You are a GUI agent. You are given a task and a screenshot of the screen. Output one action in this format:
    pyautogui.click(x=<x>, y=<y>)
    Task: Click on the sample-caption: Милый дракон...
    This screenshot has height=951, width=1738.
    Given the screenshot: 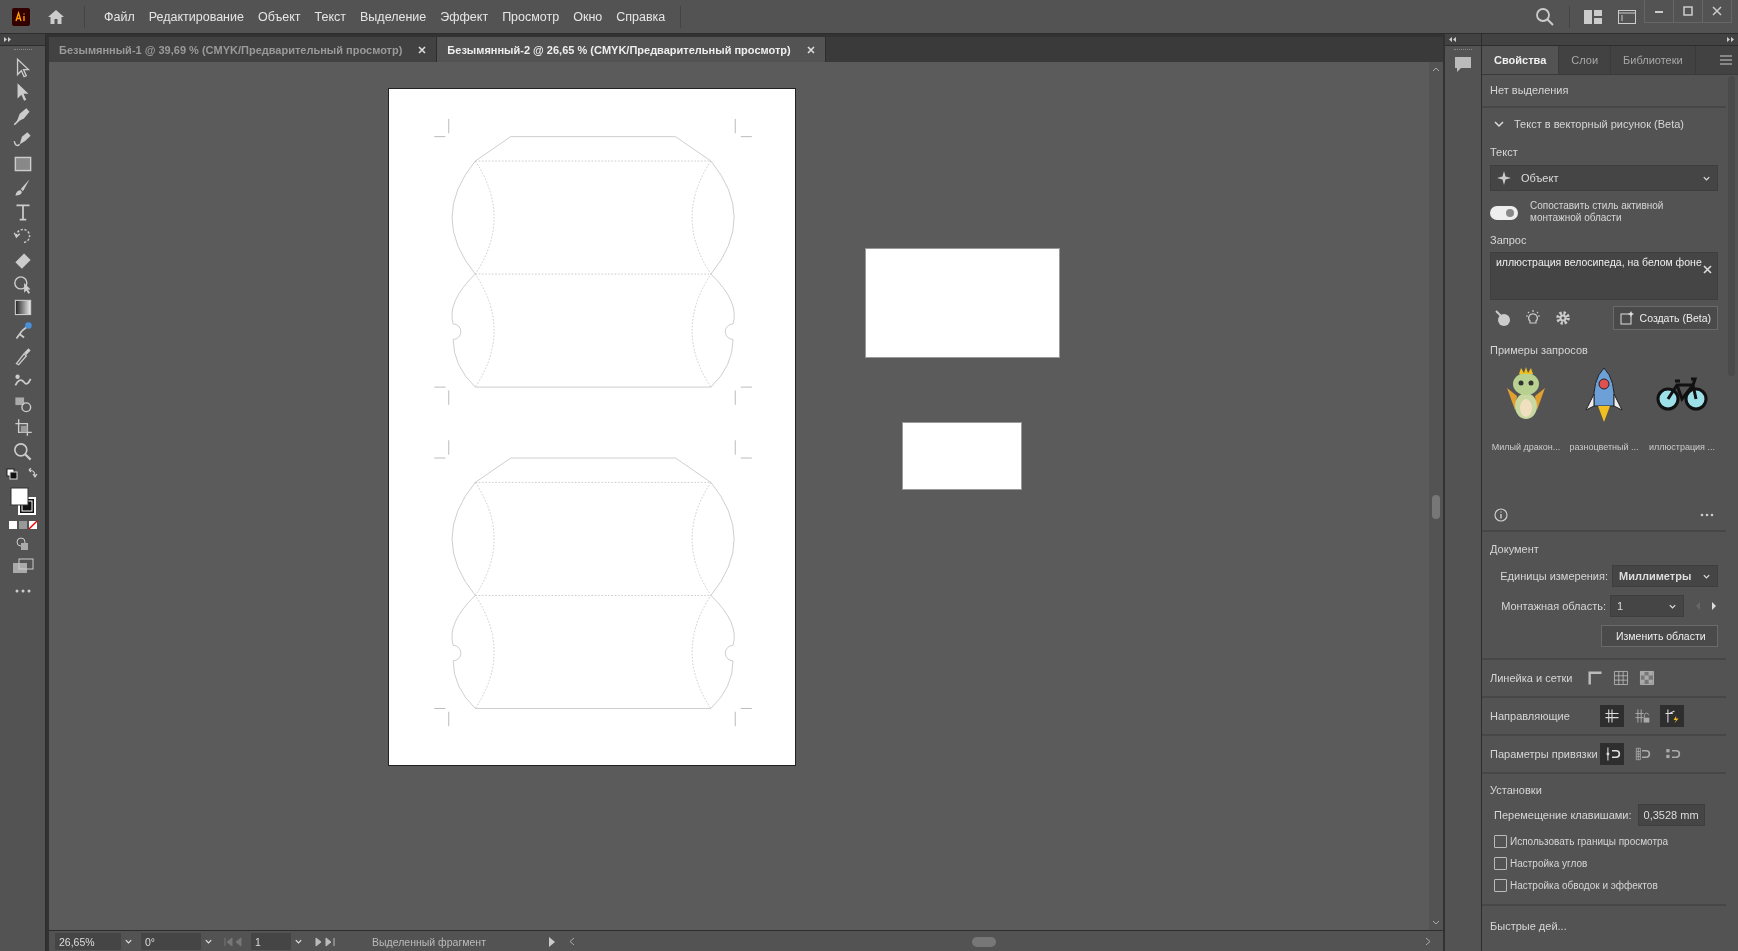 What is the action you would take?
    pyautogui.click(x=1526, y=447)
    